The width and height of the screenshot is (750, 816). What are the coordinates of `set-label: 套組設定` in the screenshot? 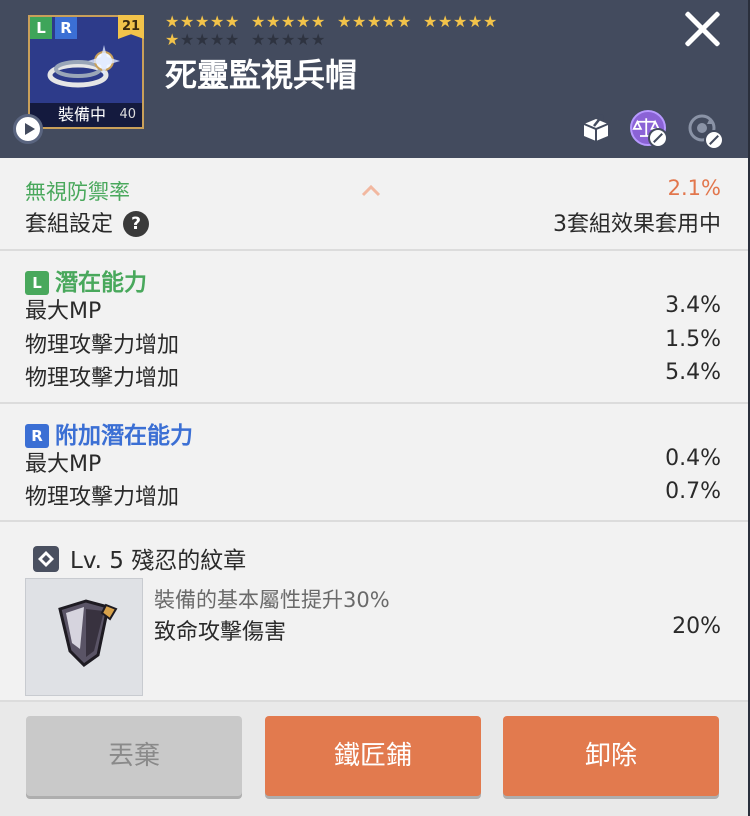 It's located at (69, 224).